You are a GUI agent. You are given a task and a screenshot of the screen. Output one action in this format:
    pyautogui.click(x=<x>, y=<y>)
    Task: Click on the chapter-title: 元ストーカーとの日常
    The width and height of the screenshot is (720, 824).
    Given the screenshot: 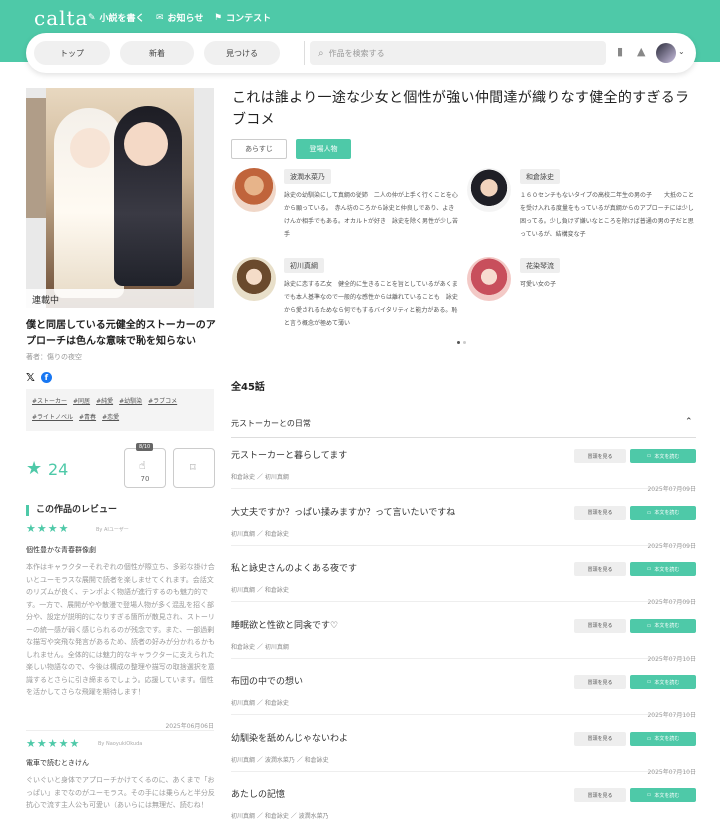 What is the action you would take?
    pyautogui.click(x=271, y=423)
    